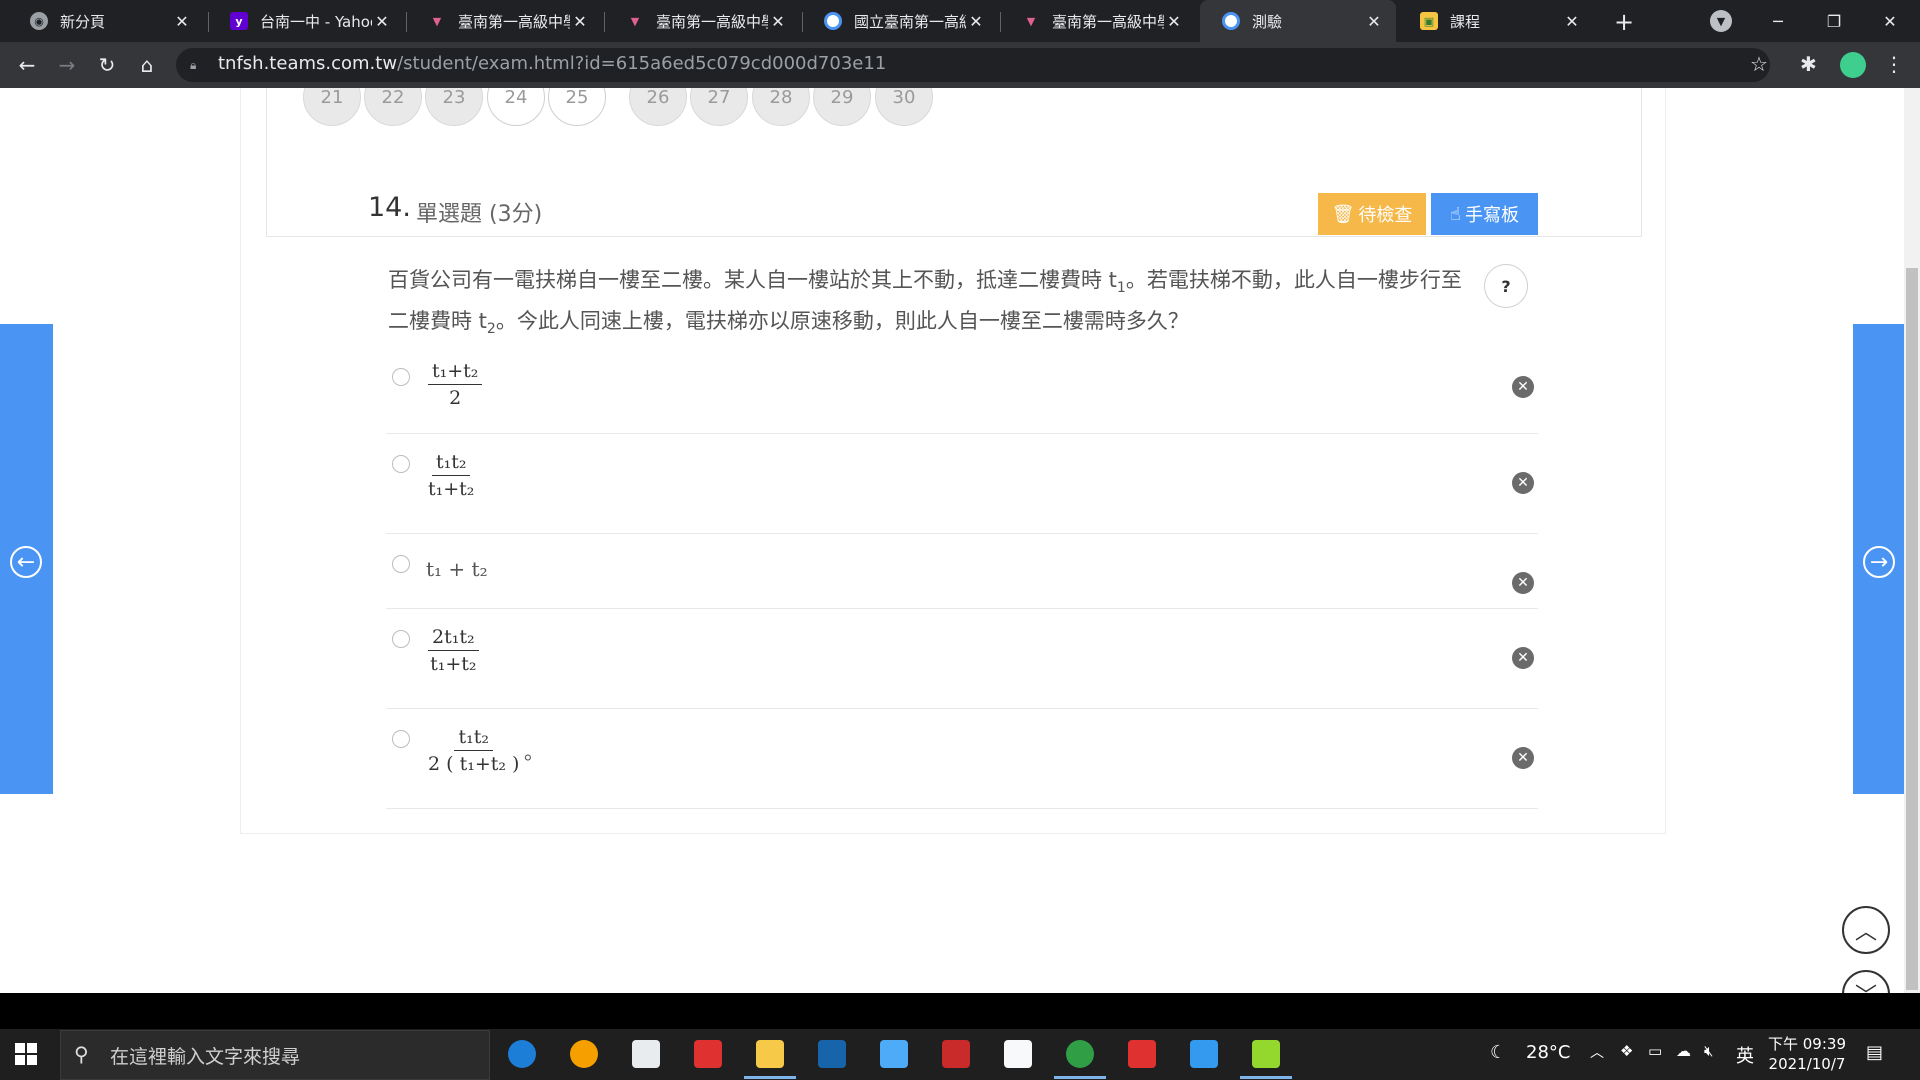  Describe the element at coordinates (473, 750) in the screenshot. I see `option-fraction: t₁t₂ 2 ( t₁+t₂ )` at that location.